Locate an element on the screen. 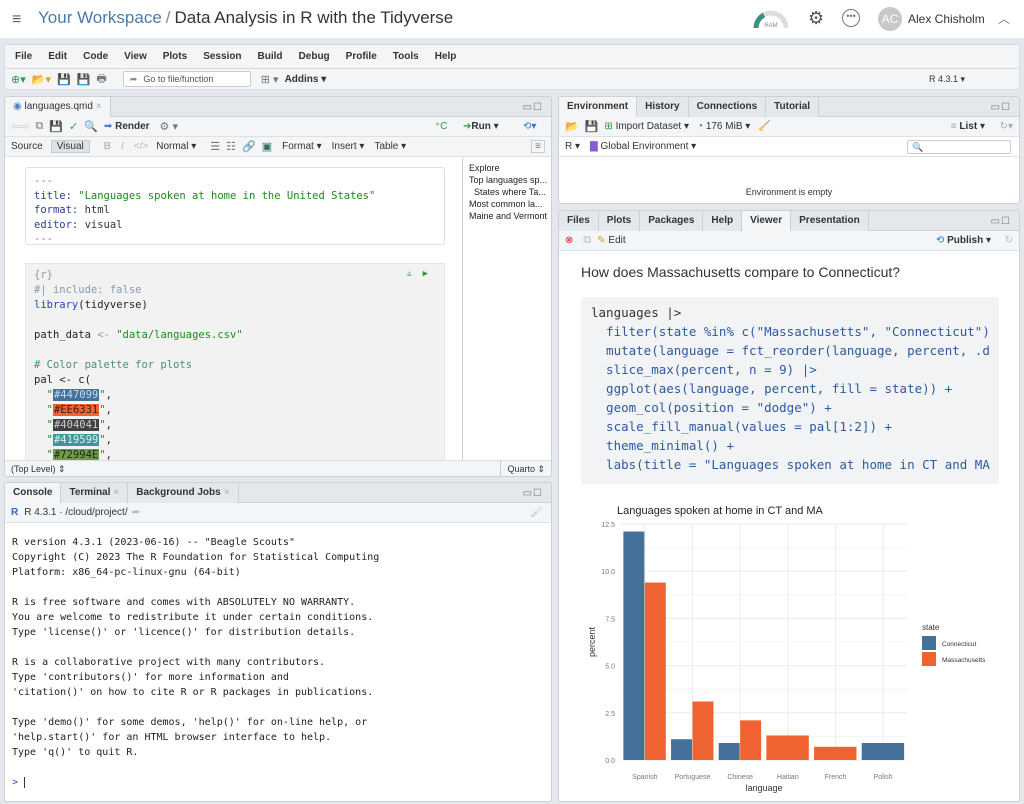 This screenshot has height=804, width=1024. tab-viewer: Viewer is located at coordinates (767, 221).